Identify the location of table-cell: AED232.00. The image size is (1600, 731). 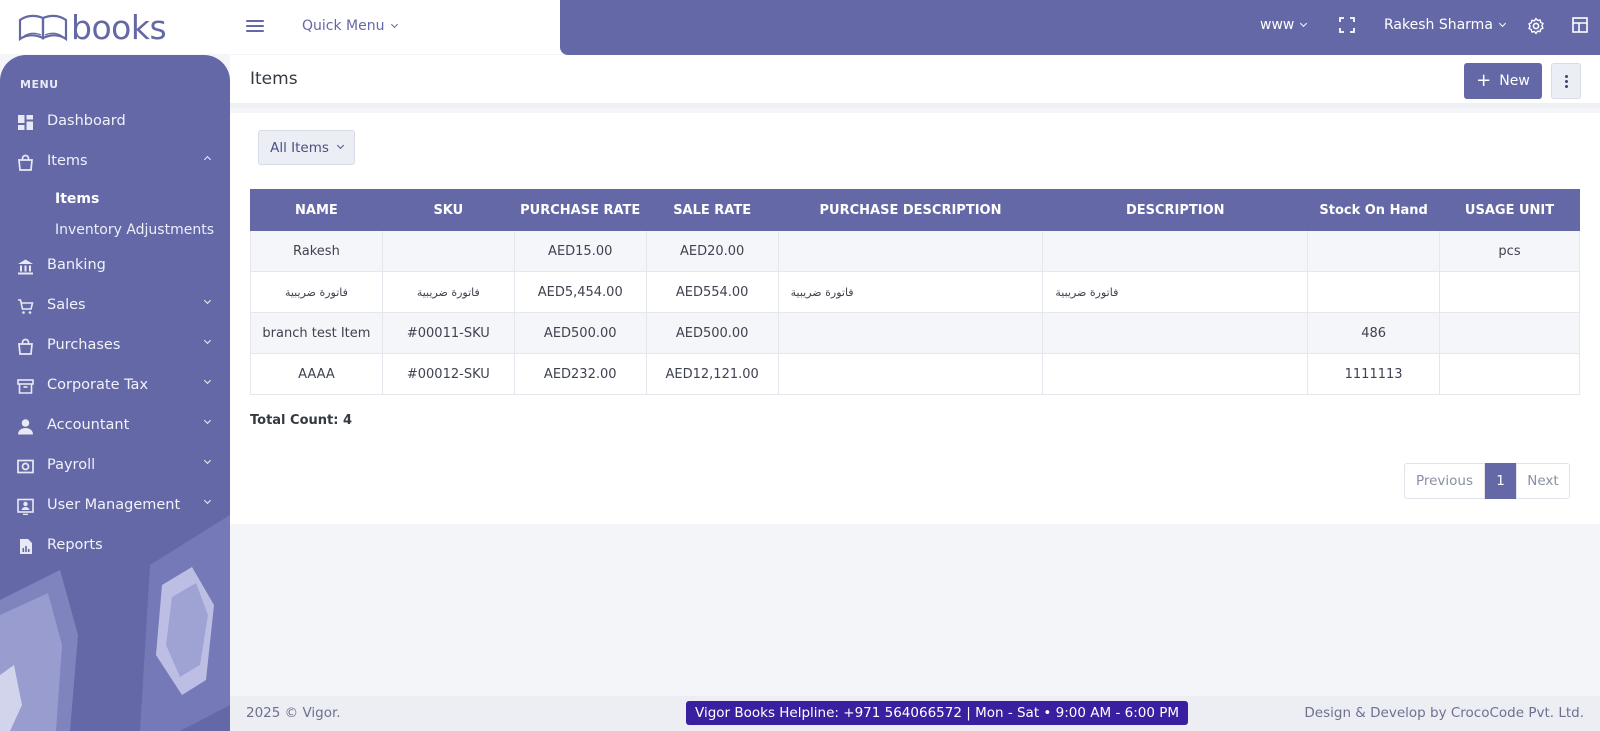
(580, 374).